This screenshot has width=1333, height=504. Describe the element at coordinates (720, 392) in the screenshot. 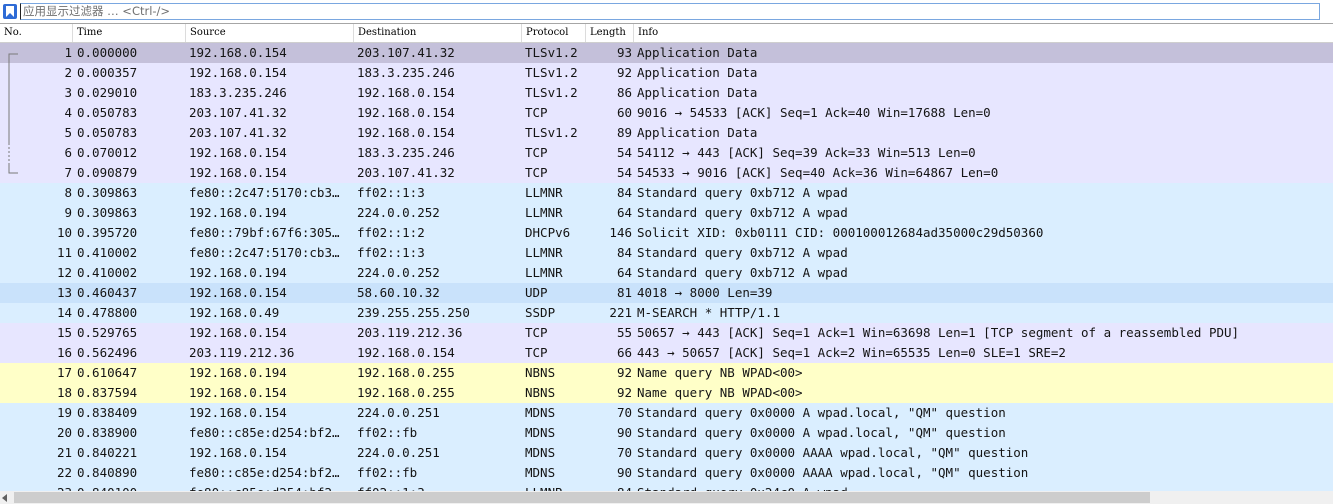

I see `packet-info: Name query NB WPAD<00>` at that location.